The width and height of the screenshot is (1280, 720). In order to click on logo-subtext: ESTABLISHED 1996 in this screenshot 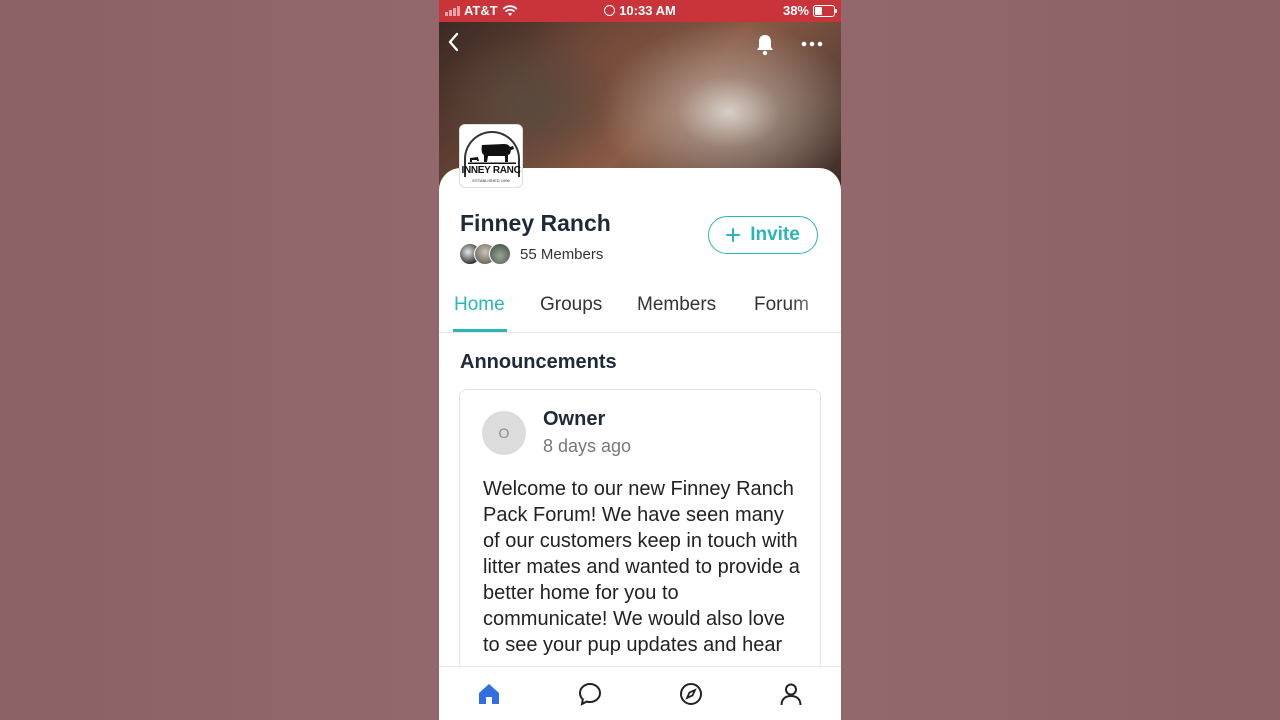, I will do `click(491, 180)`.